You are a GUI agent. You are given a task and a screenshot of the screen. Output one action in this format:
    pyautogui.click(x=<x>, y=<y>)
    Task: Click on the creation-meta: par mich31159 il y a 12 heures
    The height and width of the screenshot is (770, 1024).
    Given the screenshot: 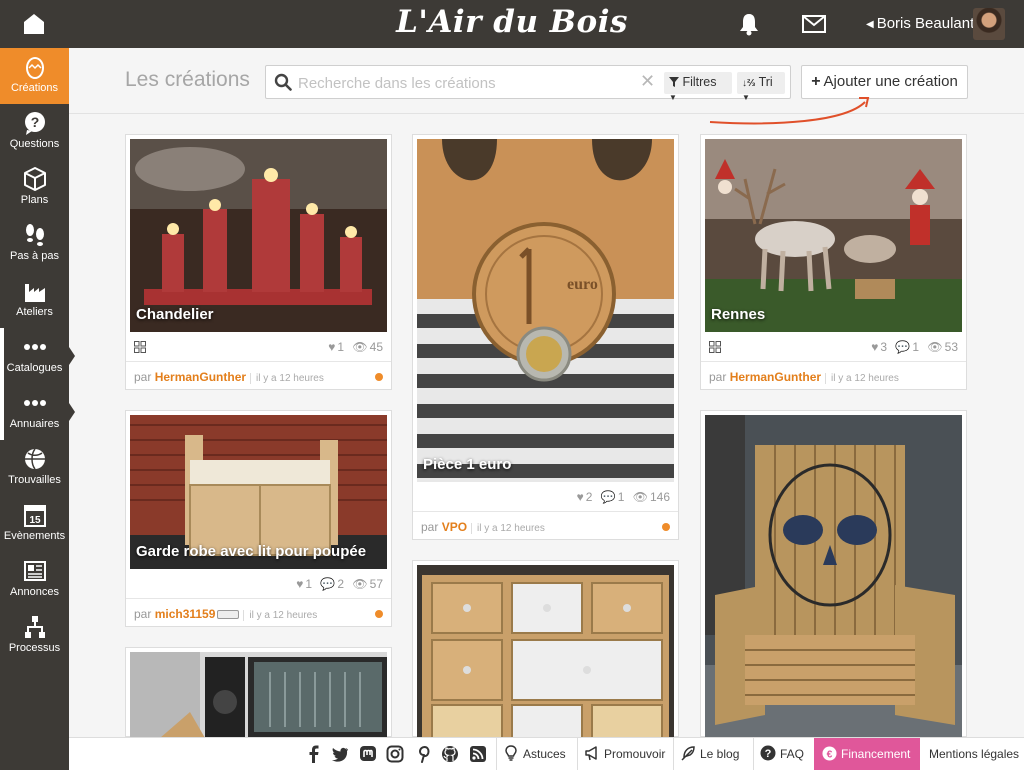 What is the action you would take?
    pyautogui.click(x=258, y=613)
    